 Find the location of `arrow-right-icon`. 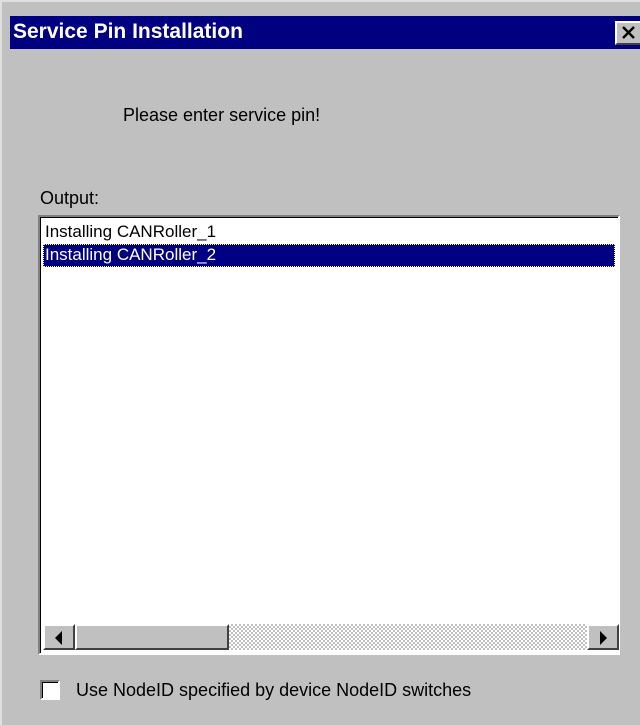

arrow-right-icon is located at coordinates (603, 638).